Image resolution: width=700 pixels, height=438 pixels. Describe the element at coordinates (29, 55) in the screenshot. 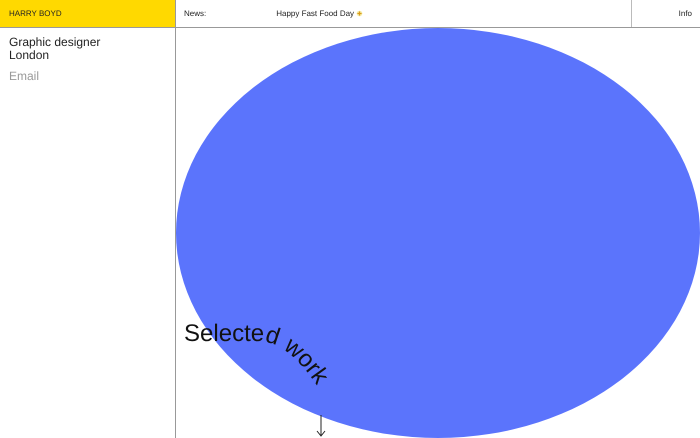

I see `location-text: London` at that location.